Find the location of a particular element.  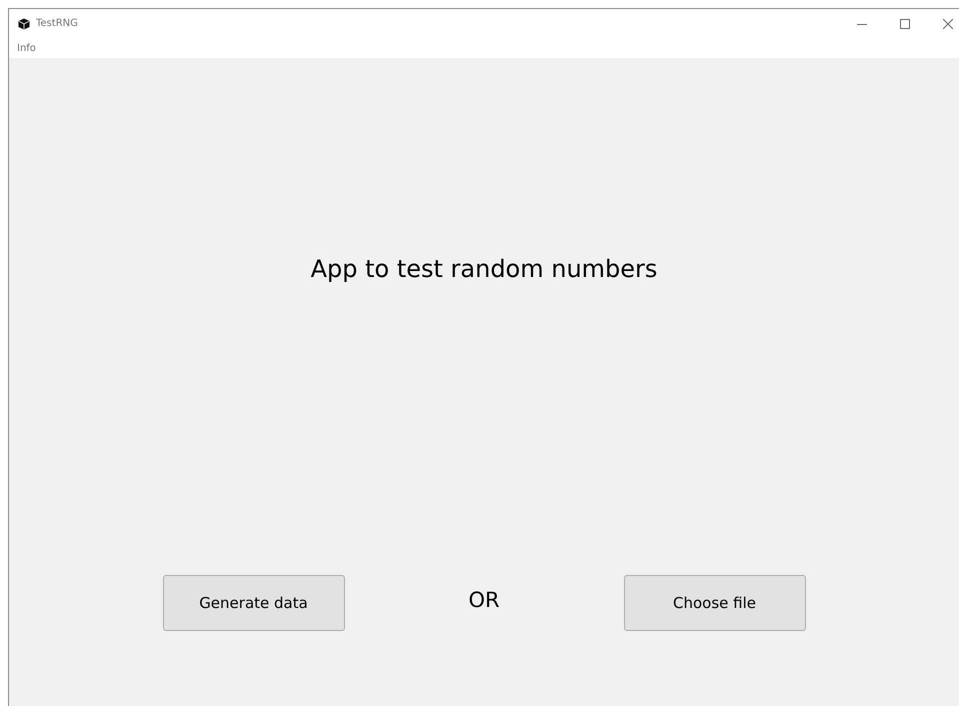

choose-file-button: Choose file is located at coordinates (715, 603).